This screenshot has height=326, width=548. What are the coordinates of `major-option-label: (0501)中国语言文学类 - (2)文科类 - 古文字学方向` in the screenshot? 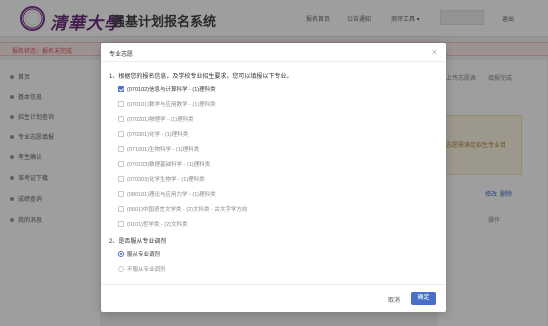 It's located at (187, 210).